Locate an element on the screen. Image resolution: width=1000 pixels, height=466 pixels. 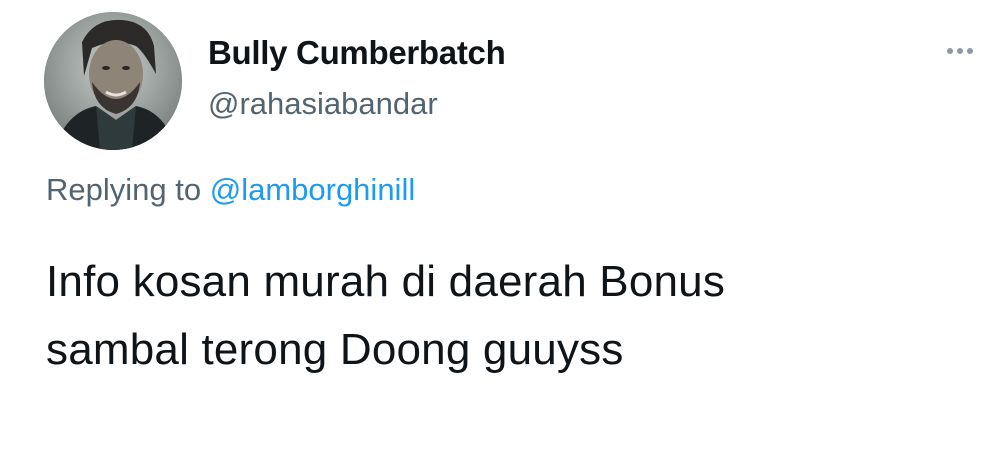
tweet-text-line: Info kosan murah di daerah Bonus is located at coordinates (386, 281).